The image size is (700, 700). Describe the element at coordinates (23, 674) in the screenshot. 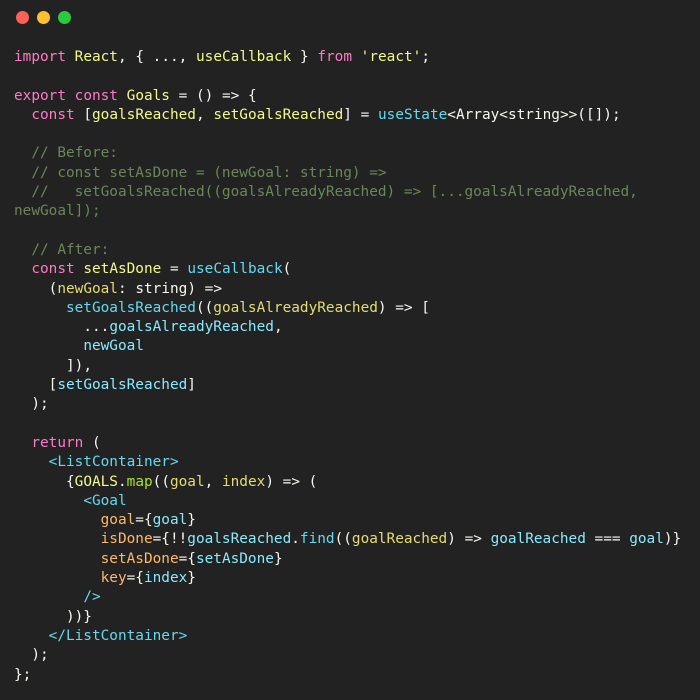

I see `code-line: };` at that location.